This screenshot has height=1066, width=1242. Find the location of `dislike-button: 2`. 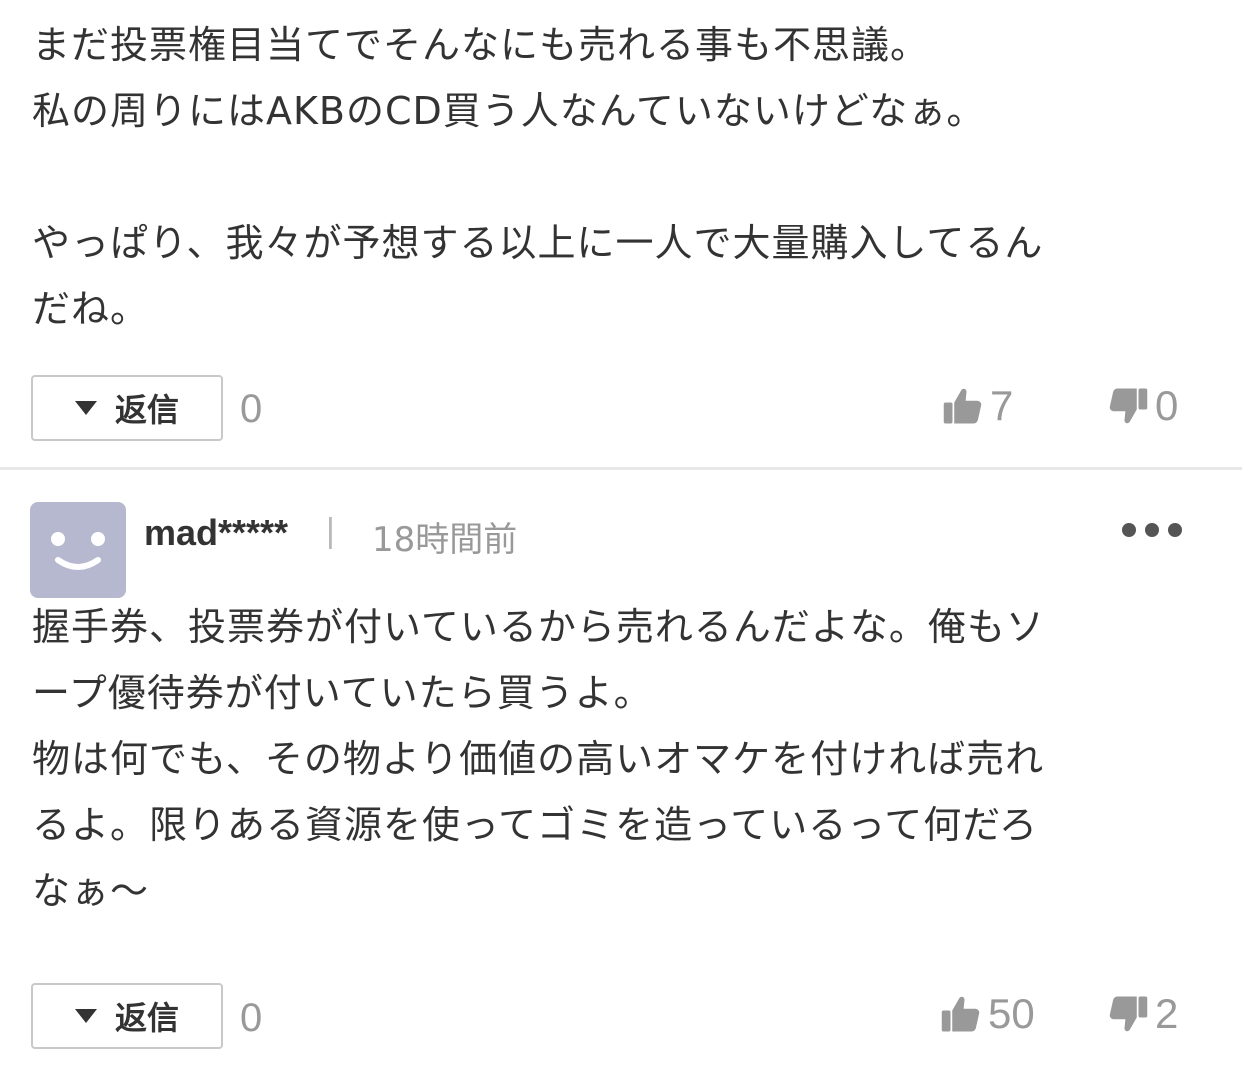

dislike-button: 2 is located at coordinates (1142, 1014).